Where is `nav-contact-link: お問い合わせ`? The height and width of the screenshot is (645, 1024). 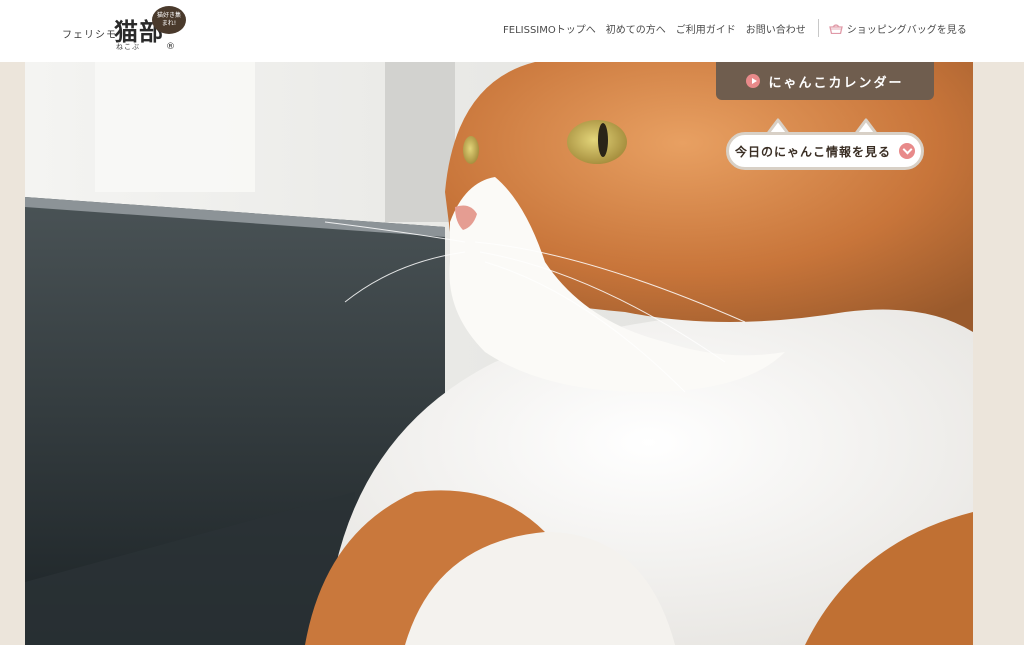 nav-contact-link: お問い合わせ is located at coordinates (776, 28).